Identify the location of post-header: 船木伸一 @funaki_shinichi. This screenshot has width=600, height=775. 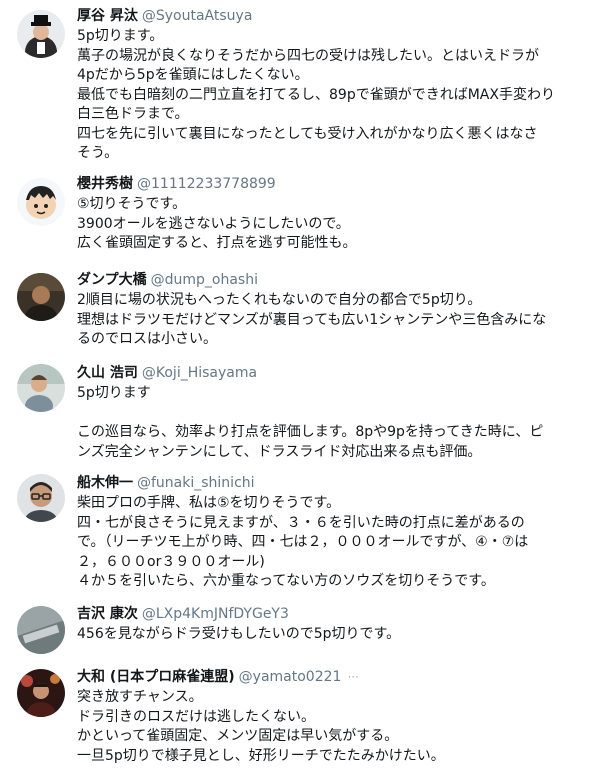
(166, 483).